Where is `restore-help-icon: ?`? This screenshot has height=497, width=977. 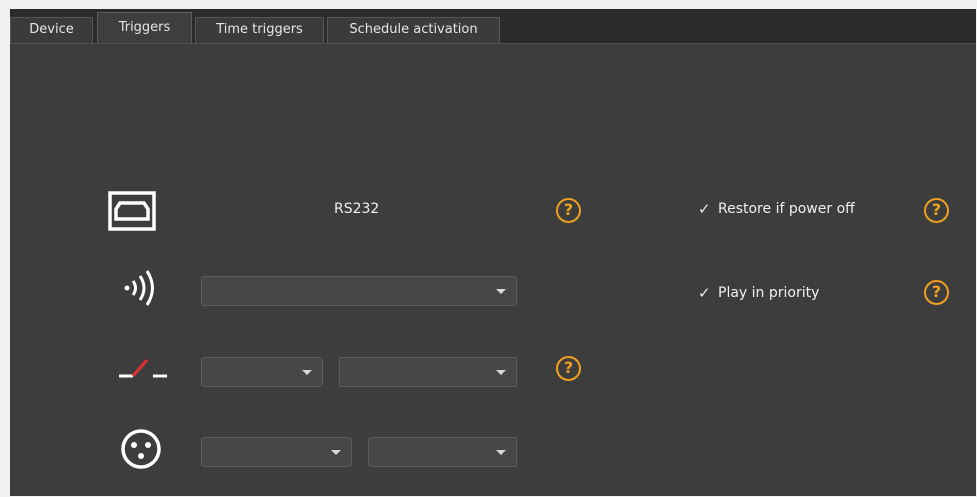 restore-help-icon: ? is located at coordinates (936, 210).